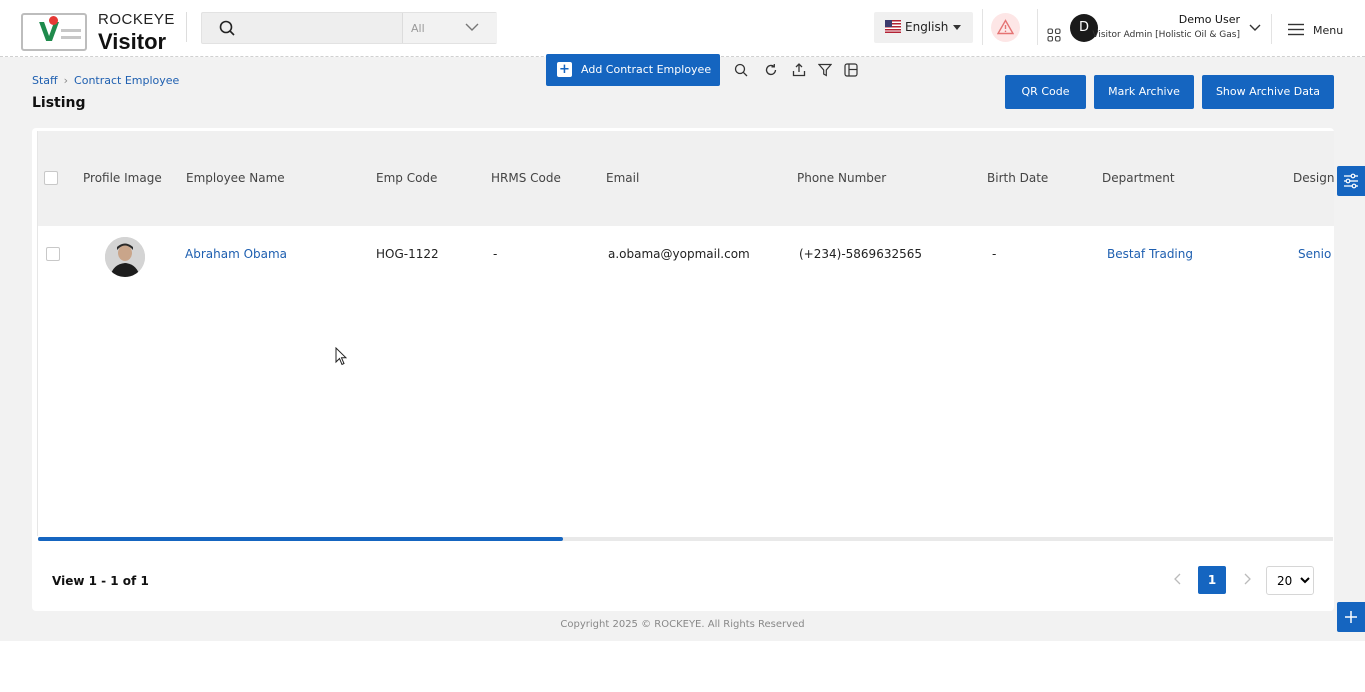  I want to click on us-flag-icon, so click(893, 26).